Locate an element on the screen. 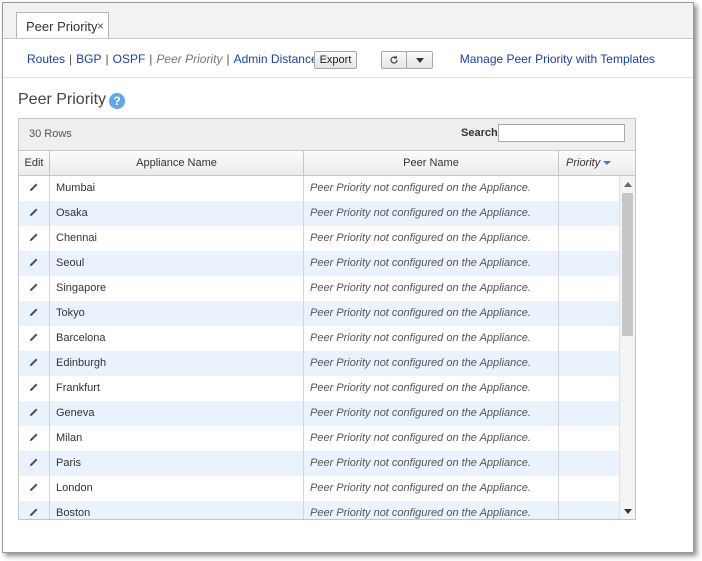  scroll-down-arrow-icon is located at coordinates (628, 511).